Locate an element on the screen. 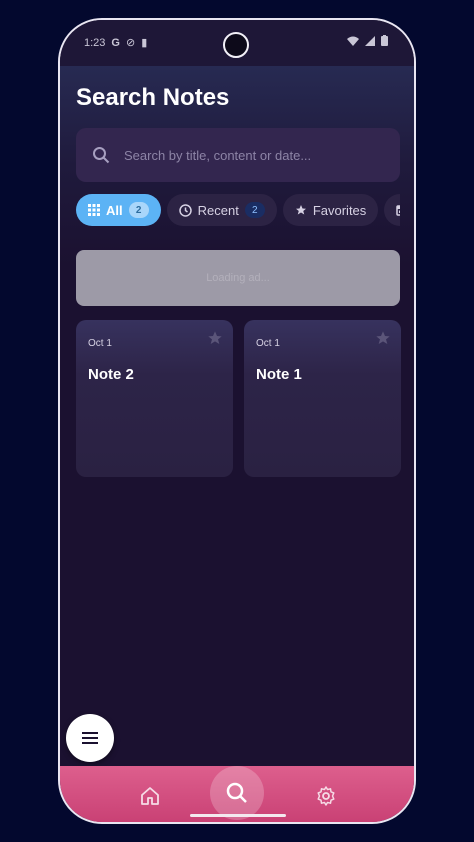 The image size is (474, 842). wifi-icon is located at coordinates (353, 41).